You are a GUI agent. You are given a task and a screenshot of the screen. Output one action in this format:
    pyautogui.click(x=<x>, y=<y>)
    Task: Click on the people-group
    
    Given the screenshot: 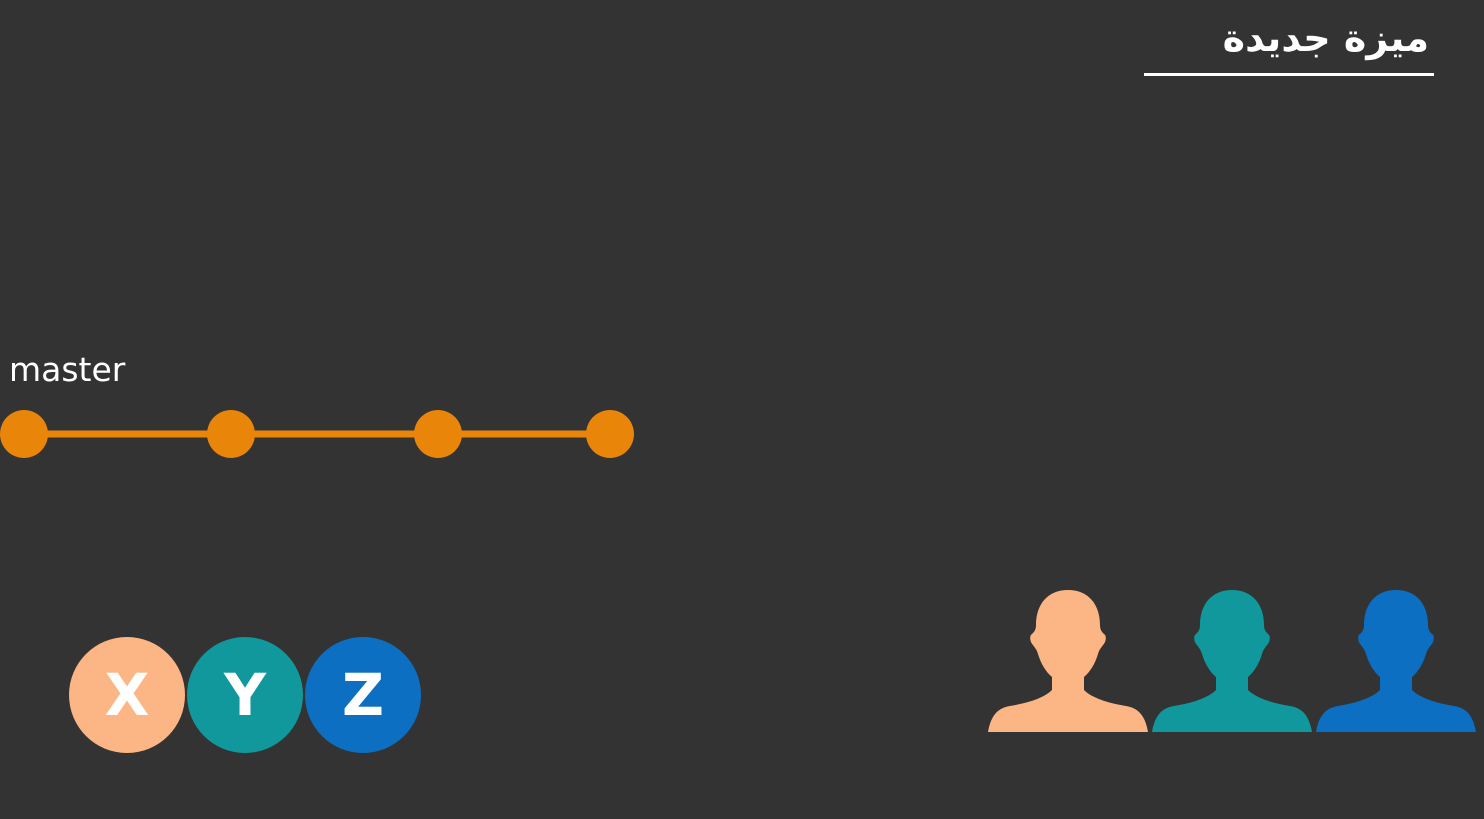 What is the action you would take?
    pyautogui.click(x=1232, y=661)
    